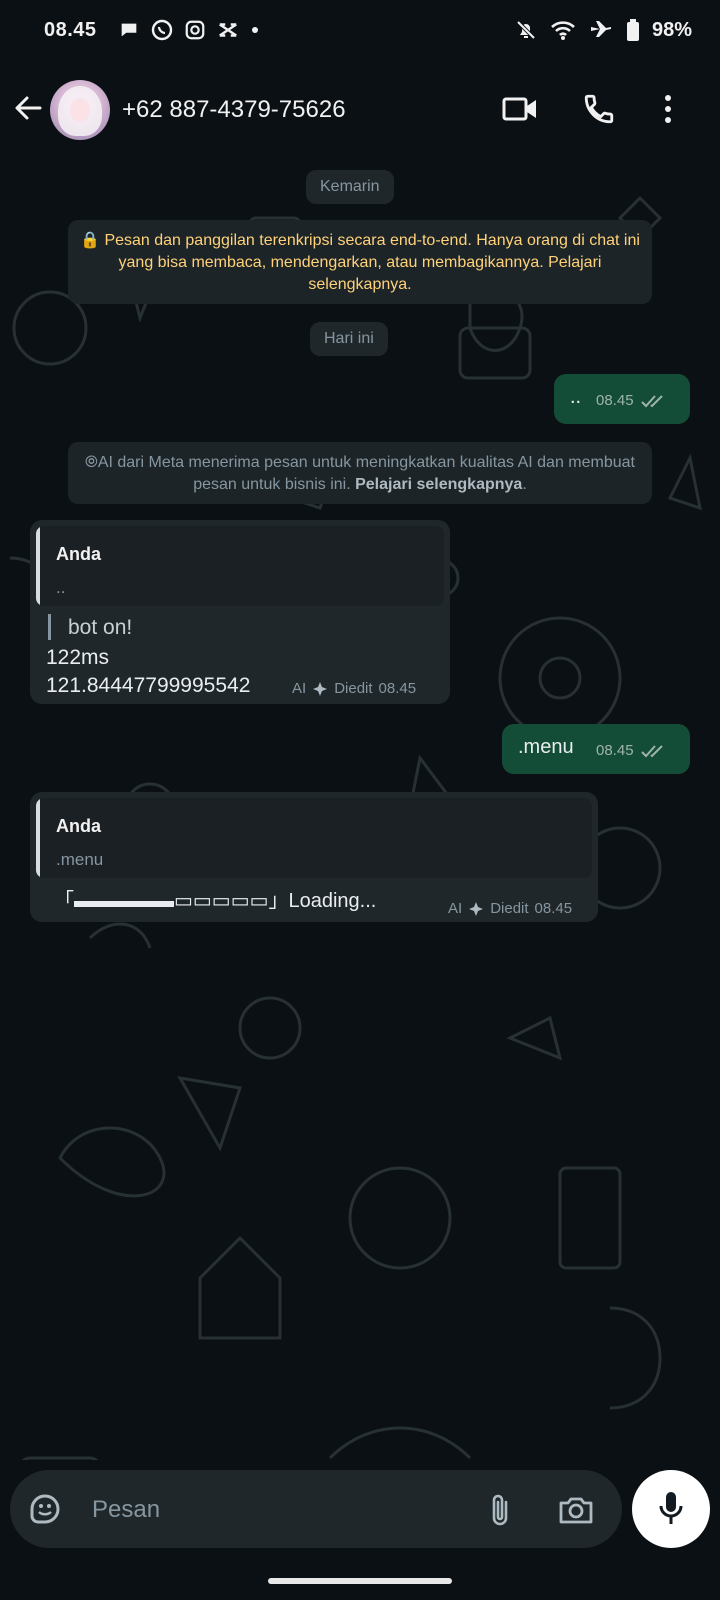 The width and height of the screenshot is (720, 1600). I want to click on message-input: Pesan, so click(126, 1510).